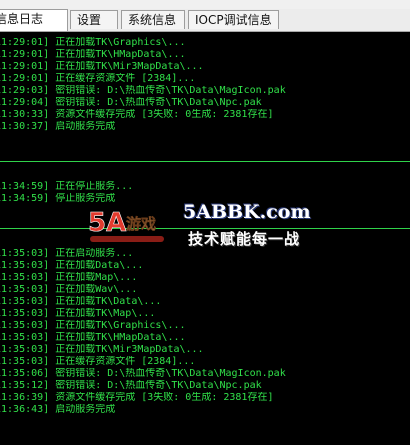 The width and height of the screenshot is (410, 445). Describe the element at coordinates (58, 409) in the screenshot. I see `log-line: 11:36:43] 启动服务完成` at that location.